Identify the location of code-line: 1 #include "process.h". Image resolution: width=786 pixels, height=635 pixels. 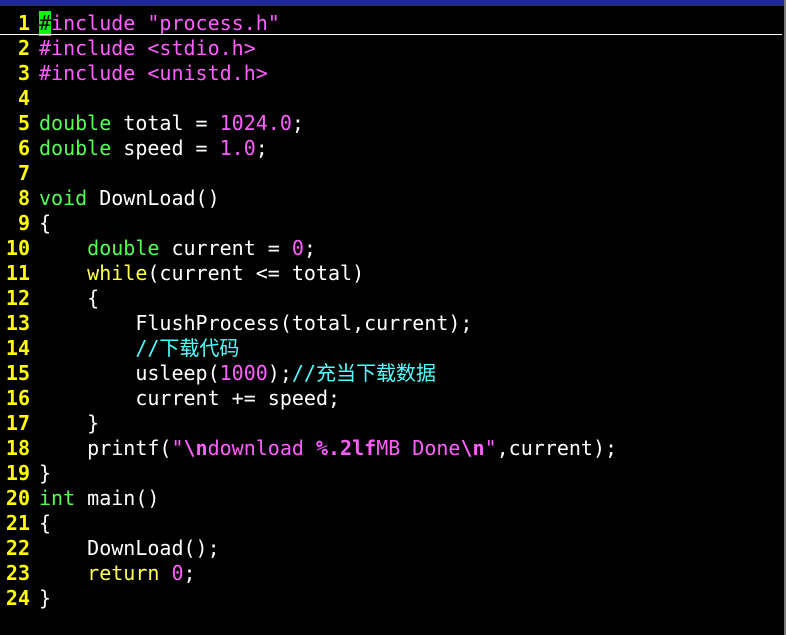
(392, 23).